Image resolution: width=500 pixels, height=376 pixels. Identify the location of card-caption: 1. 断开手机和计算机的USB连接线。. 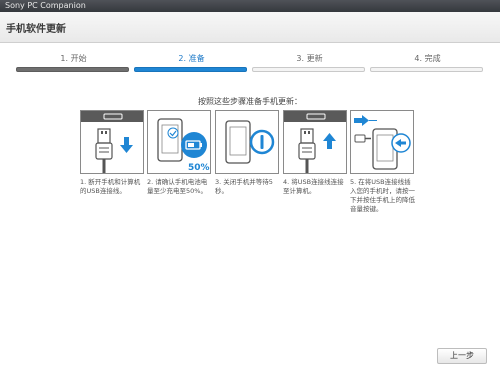
(110, 186).